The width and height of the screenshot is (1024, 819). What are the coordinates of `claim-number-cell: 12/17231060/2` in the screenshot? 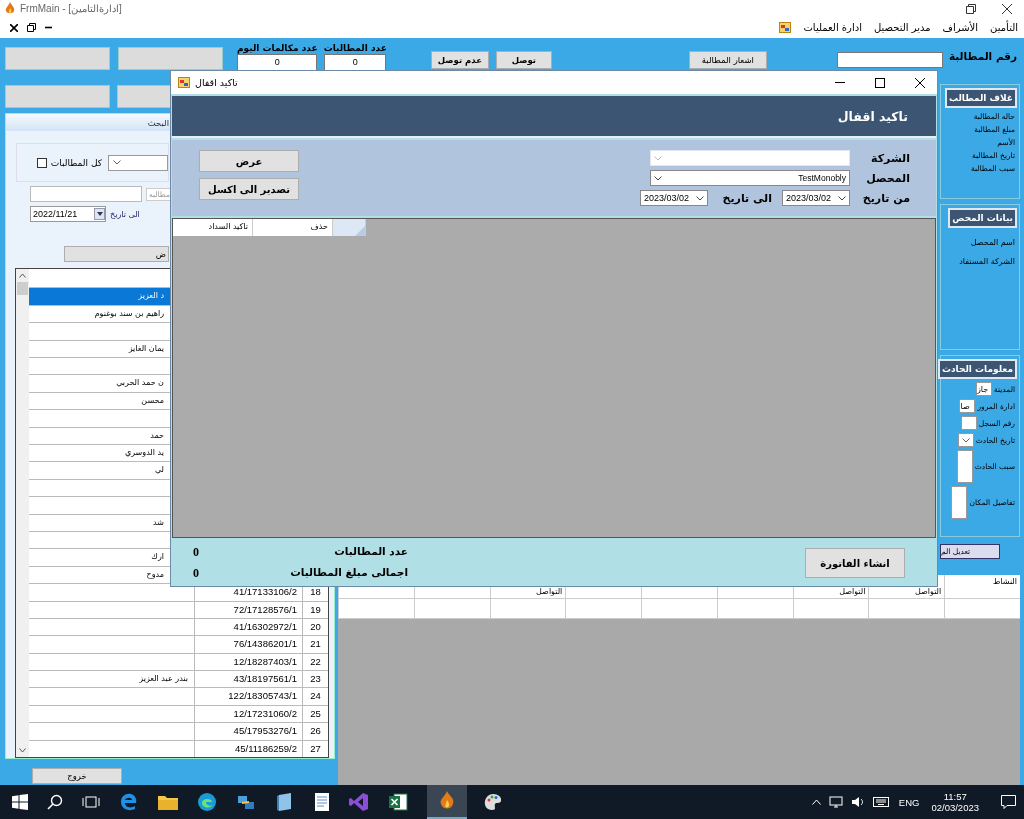 It's located at (265, 713).